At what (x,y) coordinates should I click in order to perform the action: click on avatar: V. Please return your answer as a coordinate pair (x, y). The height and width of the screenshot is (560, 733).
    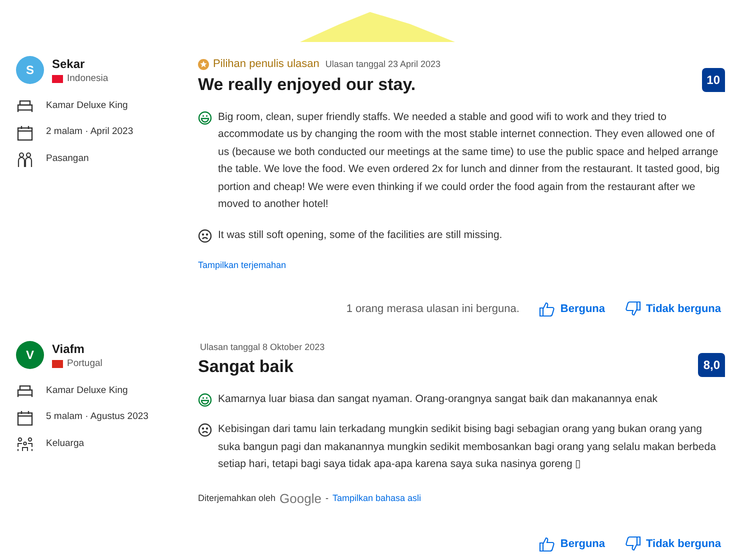
    Looking at the image, I should click on (30, 355).